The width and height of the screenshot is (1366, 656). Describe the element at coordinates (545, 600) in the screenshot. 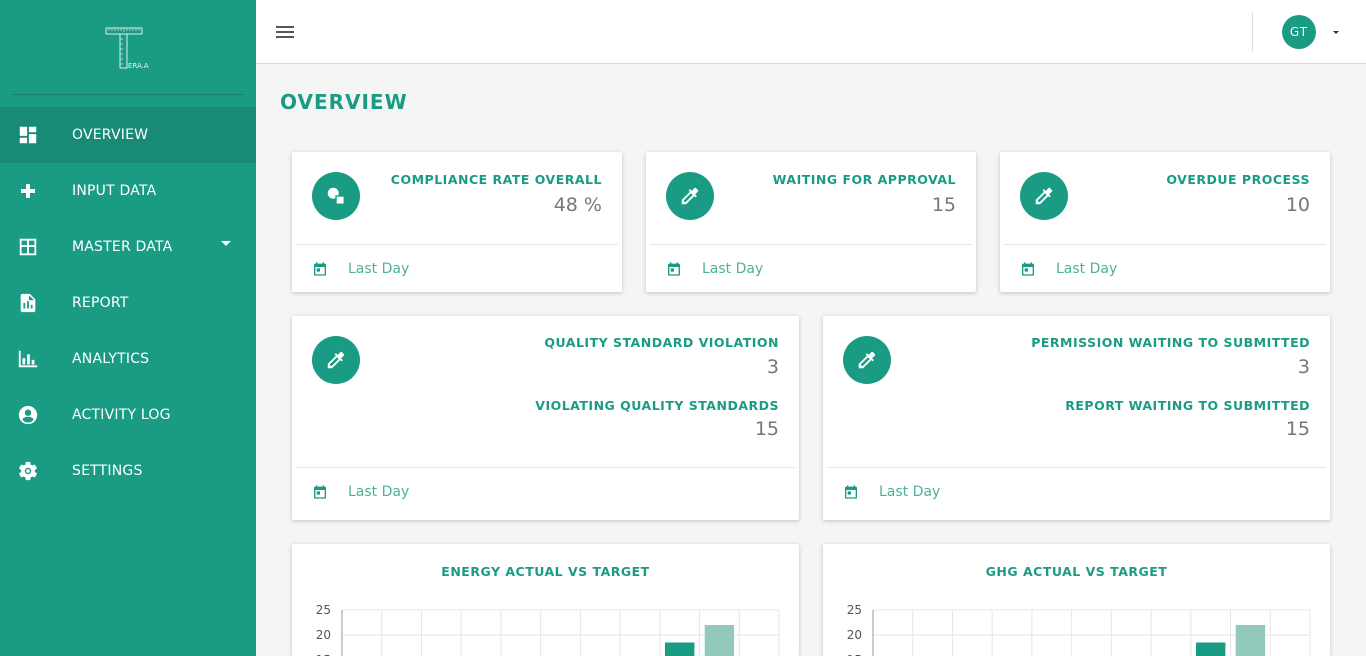

I see `energy-chart-card: ENERGY ACTUAL VS TARGET 252015` at that location.